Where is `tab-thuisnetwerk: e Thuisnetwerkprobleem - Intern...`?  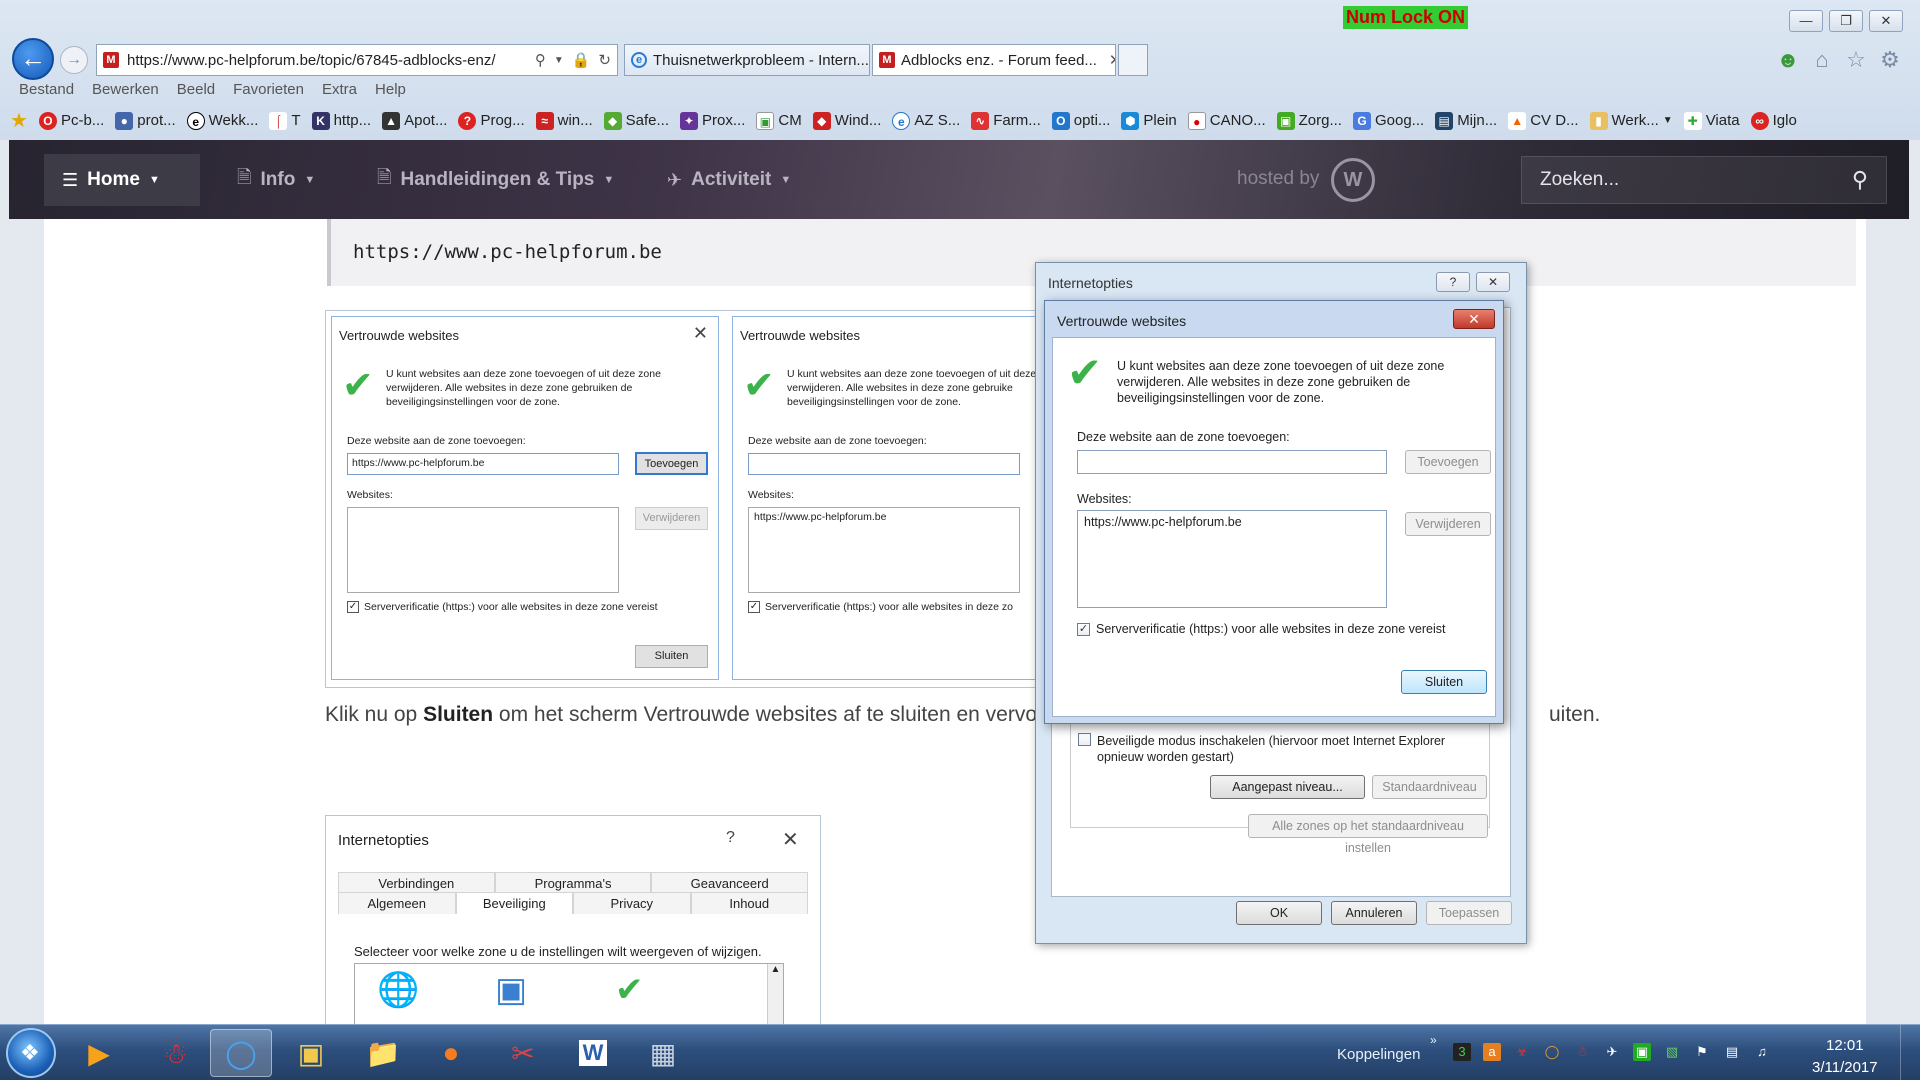 tab-thuisnetwerk: e Thuisnetwerkprobleem - Intern... is located at coordinates (747, 60).